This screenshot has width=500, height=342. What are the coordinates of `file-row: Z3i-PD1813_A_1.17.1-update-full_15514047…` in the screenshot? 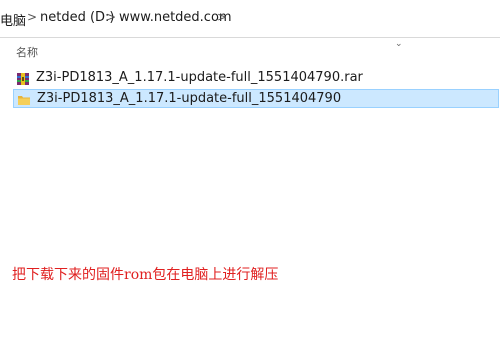 It's located at (256, 78).